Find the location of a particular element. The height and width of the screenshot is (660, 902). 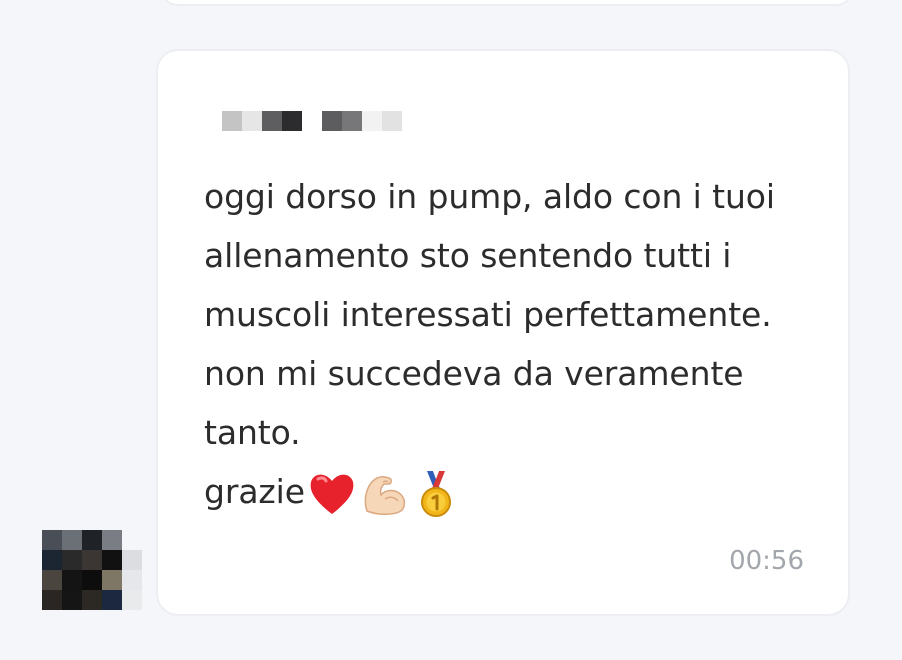

message-timestamp: 00:56 is located at coordinates (766, 561).